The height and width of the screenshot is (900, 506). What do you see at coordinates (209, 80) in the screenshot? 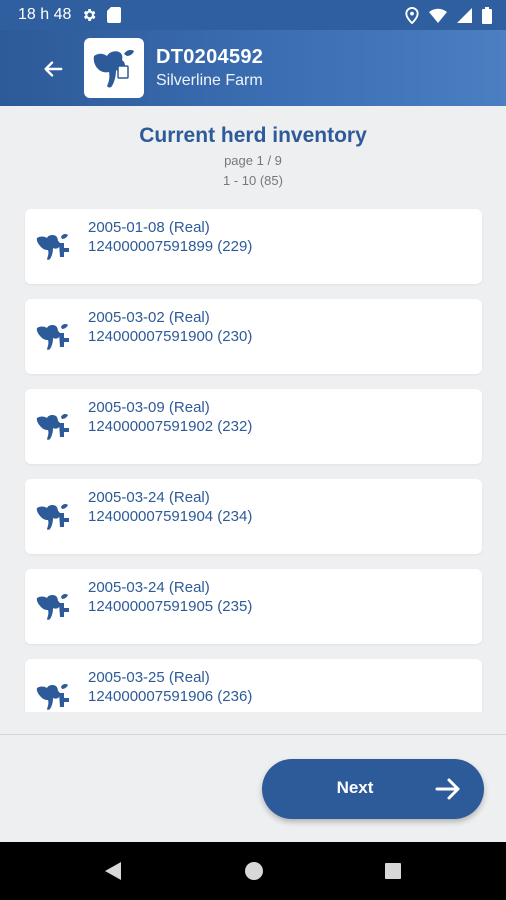
I see `farm-name: Silverline Farm` at bounding box center [209, 80].